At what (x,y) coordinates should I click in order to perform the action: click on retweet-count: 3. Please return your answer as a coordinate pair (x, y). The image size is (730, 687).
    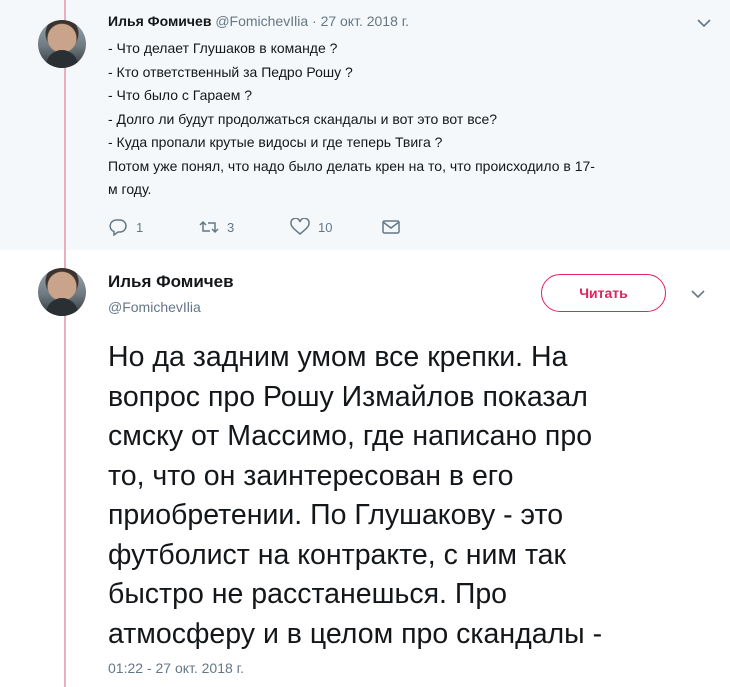
    Looking at the image, I should click on (231, 227).